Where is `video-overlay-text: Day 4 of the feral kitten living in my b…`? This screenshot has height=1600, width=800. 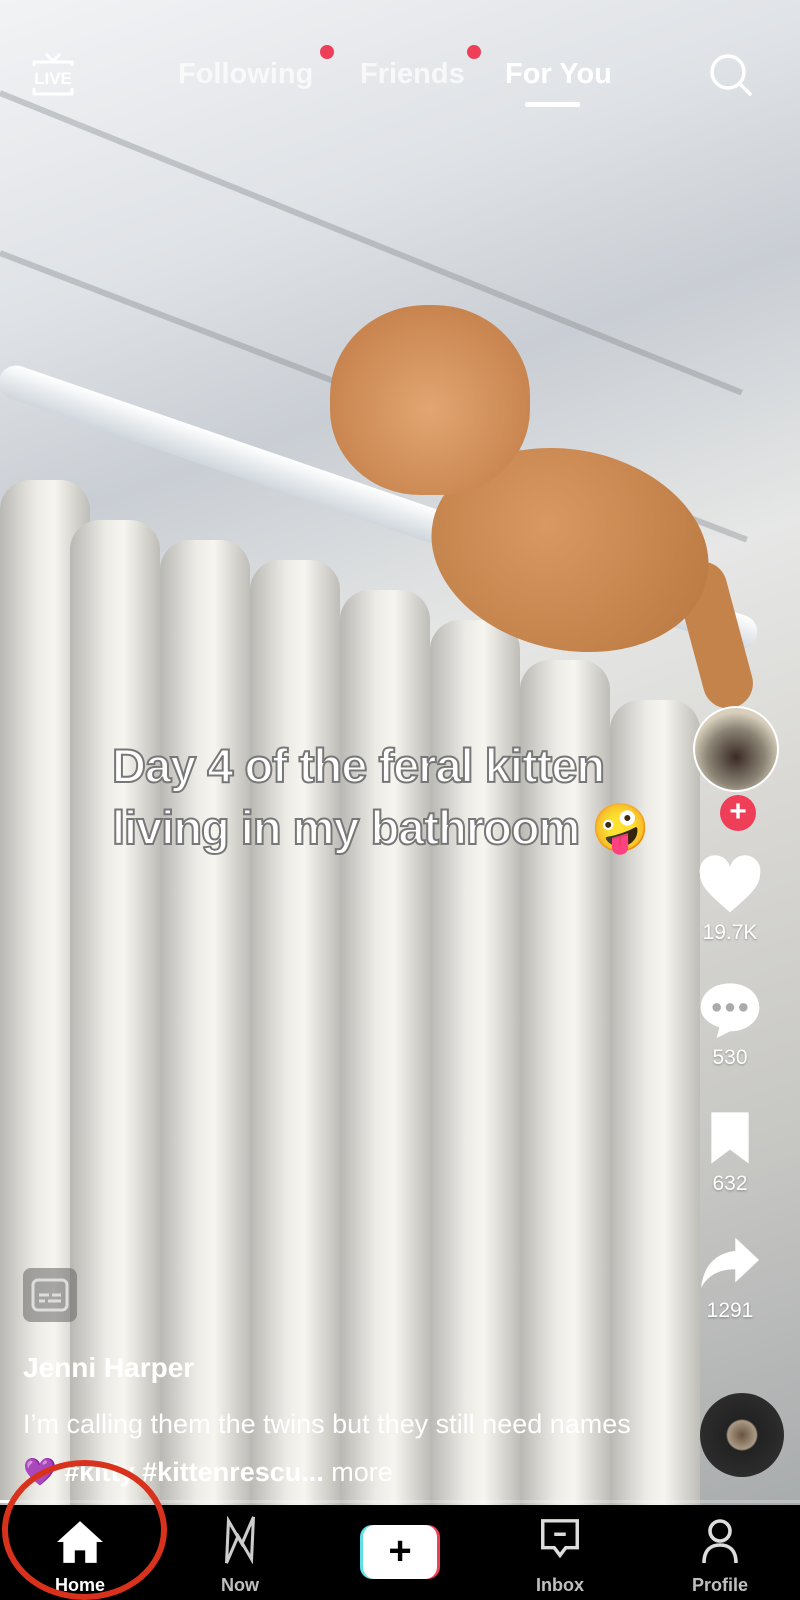
video-overlay-text: Day 4 of the feral kitten living in my b… is located at coordinates (421, 797).